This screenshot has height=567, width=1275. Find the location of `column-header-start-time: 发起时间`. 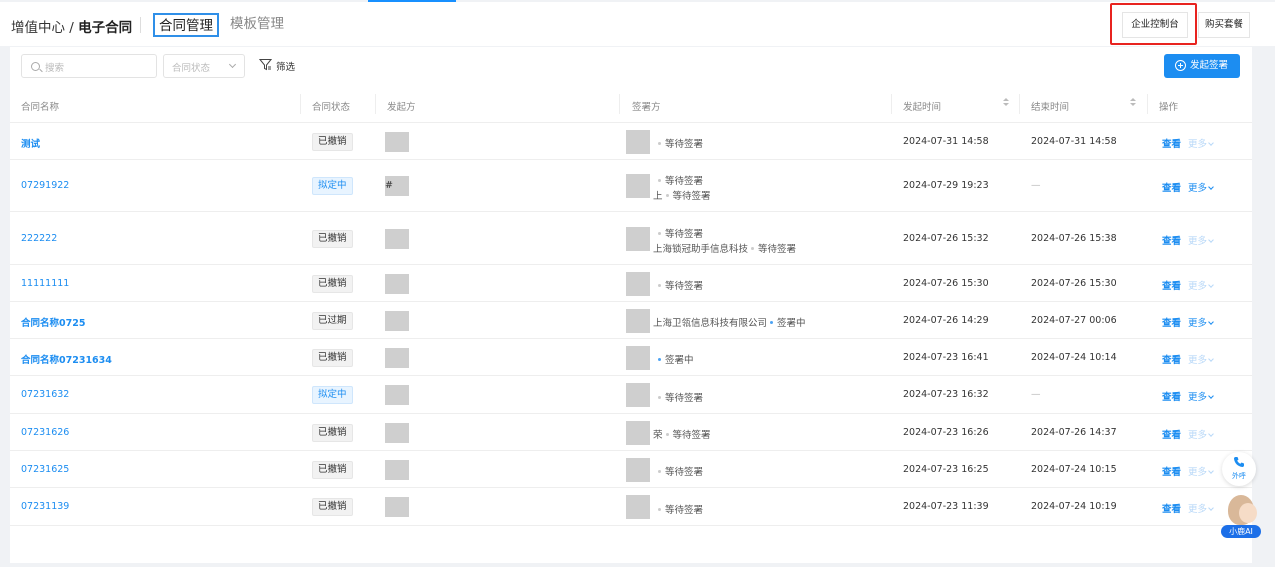

column-header-start-time: 发起时间 is located at coordinates (922, 106).